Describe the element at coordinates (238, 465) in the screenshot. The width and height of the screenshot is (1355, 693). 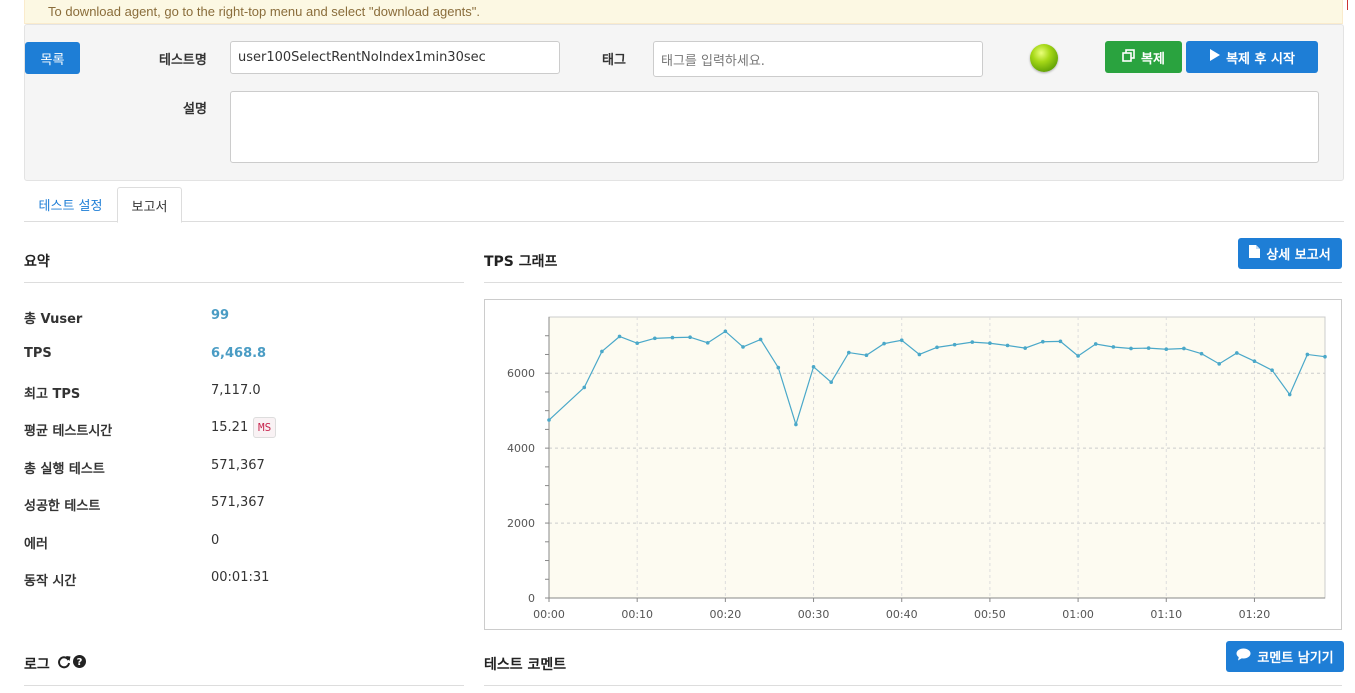
I see `summary-value-total-tests: 571,367` at that location.